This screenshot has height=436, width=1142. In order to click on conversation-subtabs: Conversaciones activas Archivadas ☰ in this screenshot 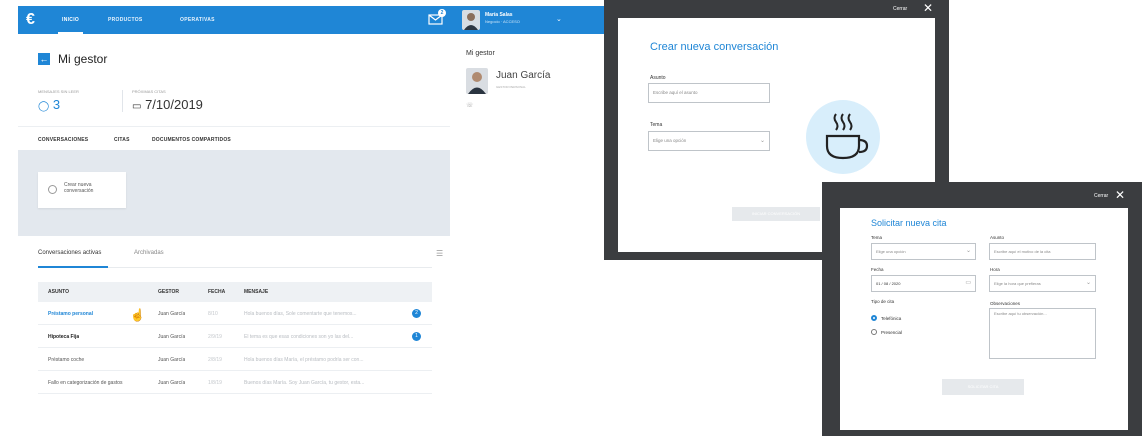, I will do `click(240, 257)`.